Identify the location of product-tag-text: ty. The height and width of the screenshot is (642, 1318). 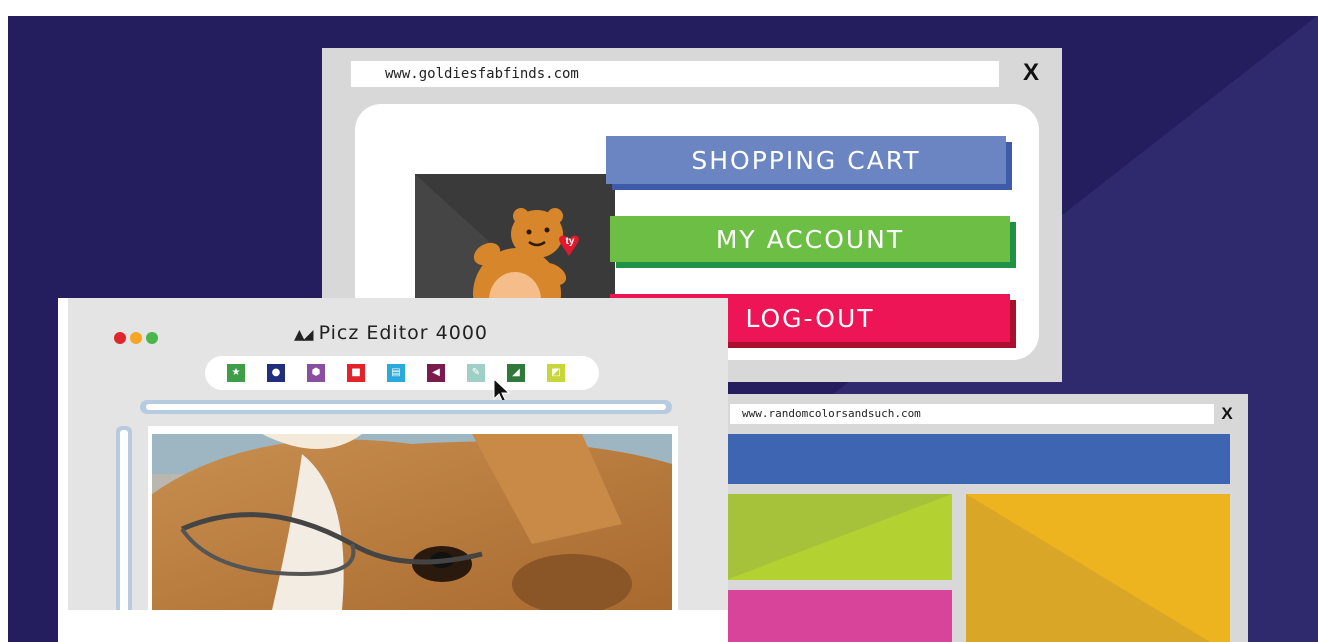
(570, 241).